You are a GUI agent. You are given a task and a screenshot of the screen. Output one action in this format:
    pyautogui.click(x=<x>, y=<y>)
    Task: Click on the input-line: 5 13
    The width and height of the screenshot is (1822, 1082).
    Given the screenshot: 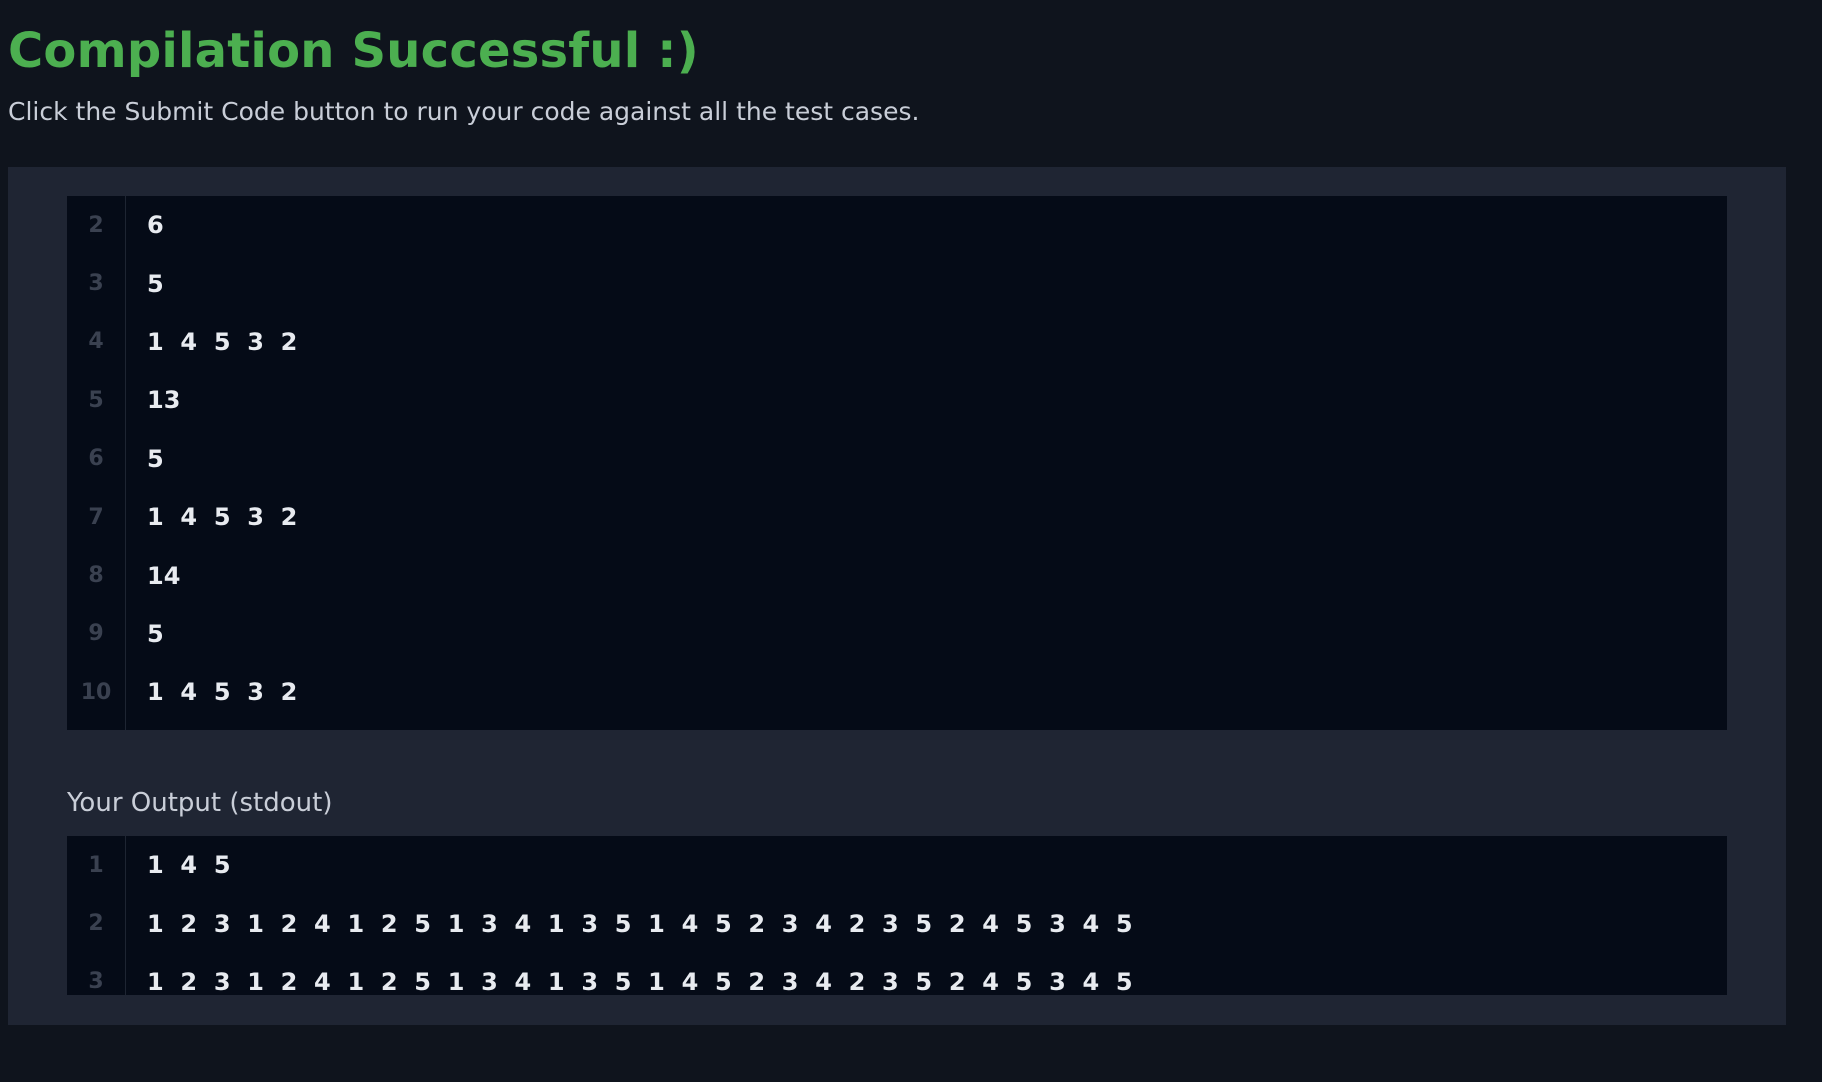 What is the action you would take?
    pyautogui.click(x=897, y=400)
    